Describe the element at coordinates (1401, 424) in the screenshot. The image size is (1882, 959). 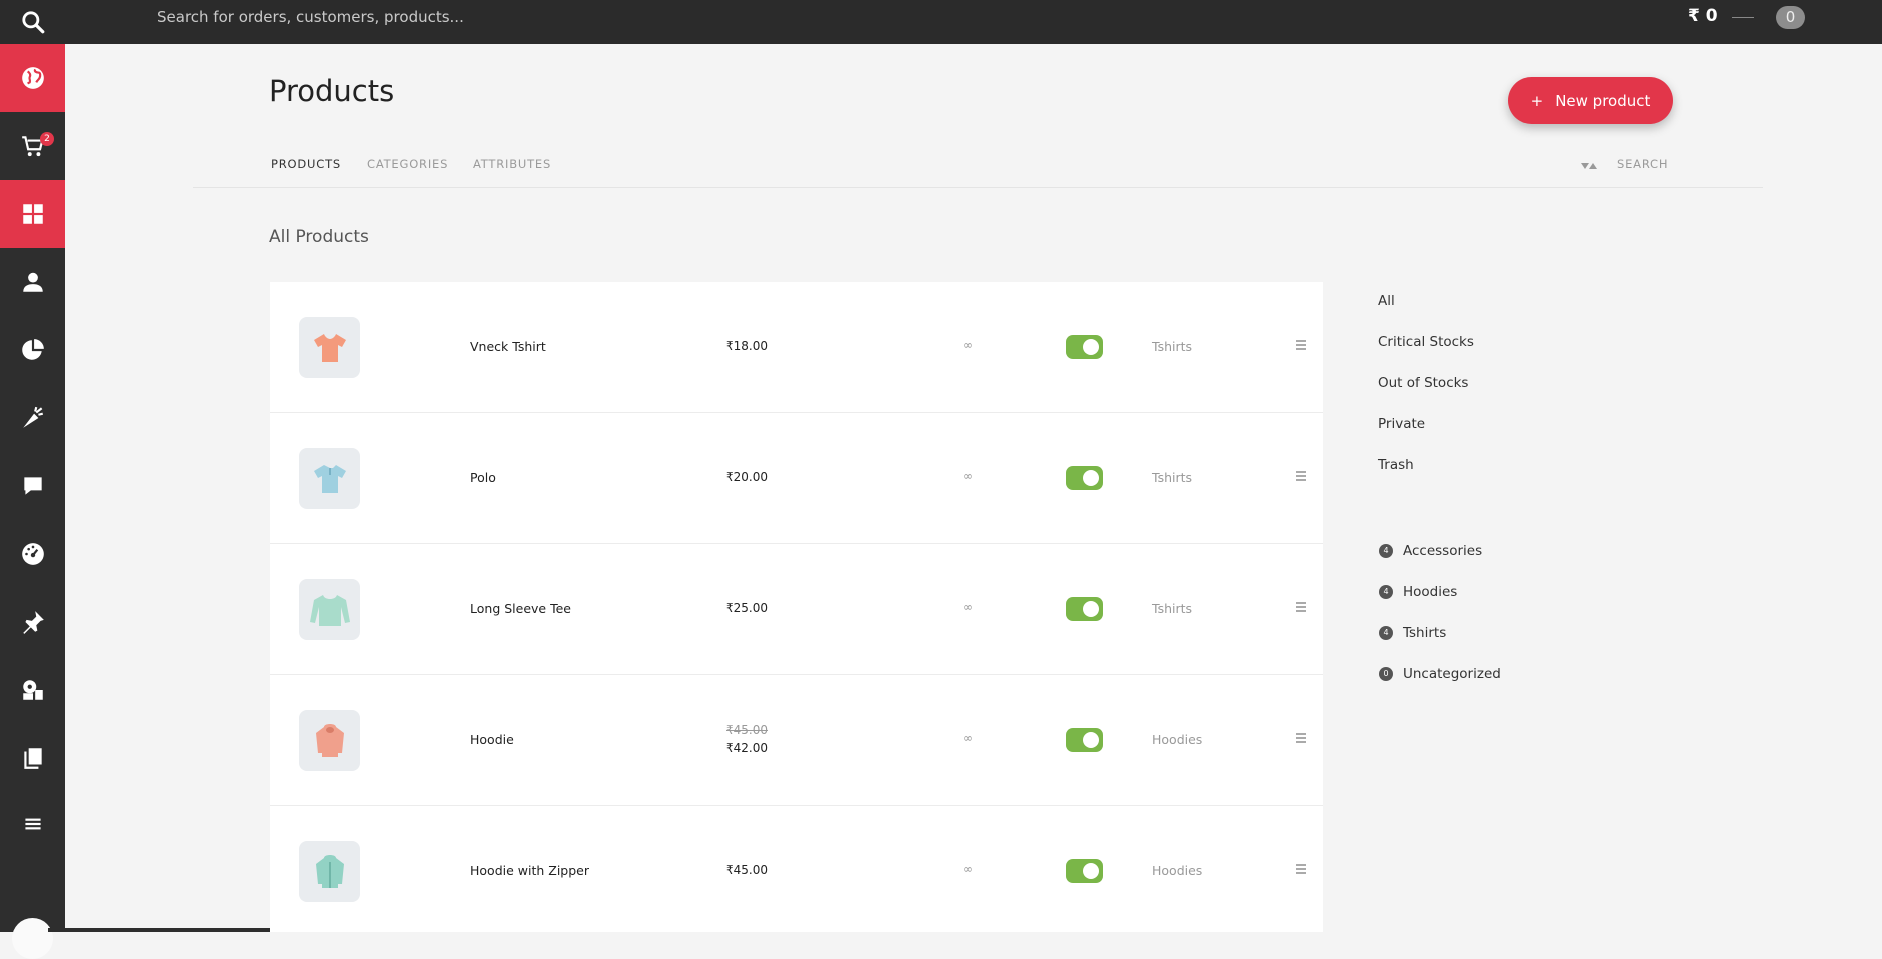
I see `filter-private: Private` at that location.